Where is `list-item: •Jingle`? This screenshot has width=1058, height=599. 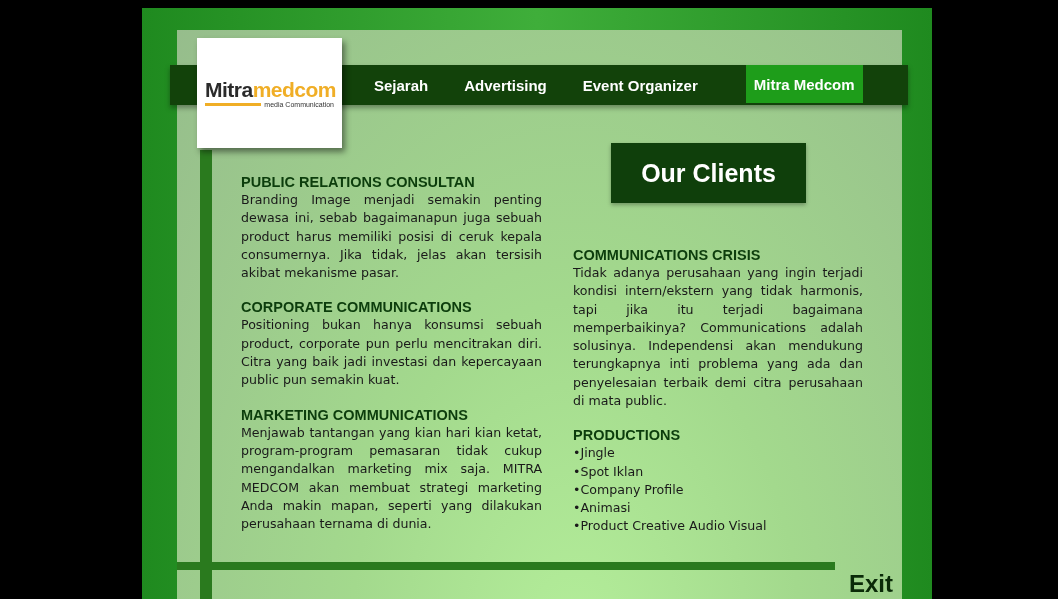 list-item: •Jingle is located at coordinates (594, 453).